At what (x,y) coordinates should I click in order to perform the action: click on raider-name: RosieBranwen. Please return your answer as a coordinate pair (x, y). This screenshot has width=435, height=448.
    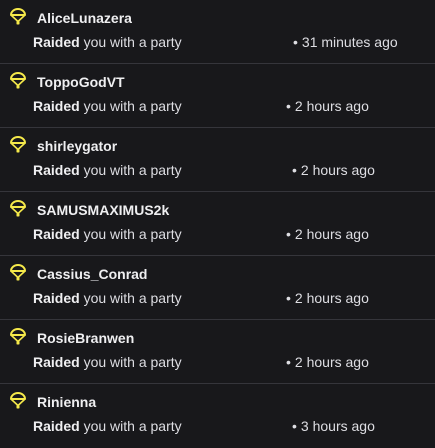
    Looking at the image, I should click on (85, 338).